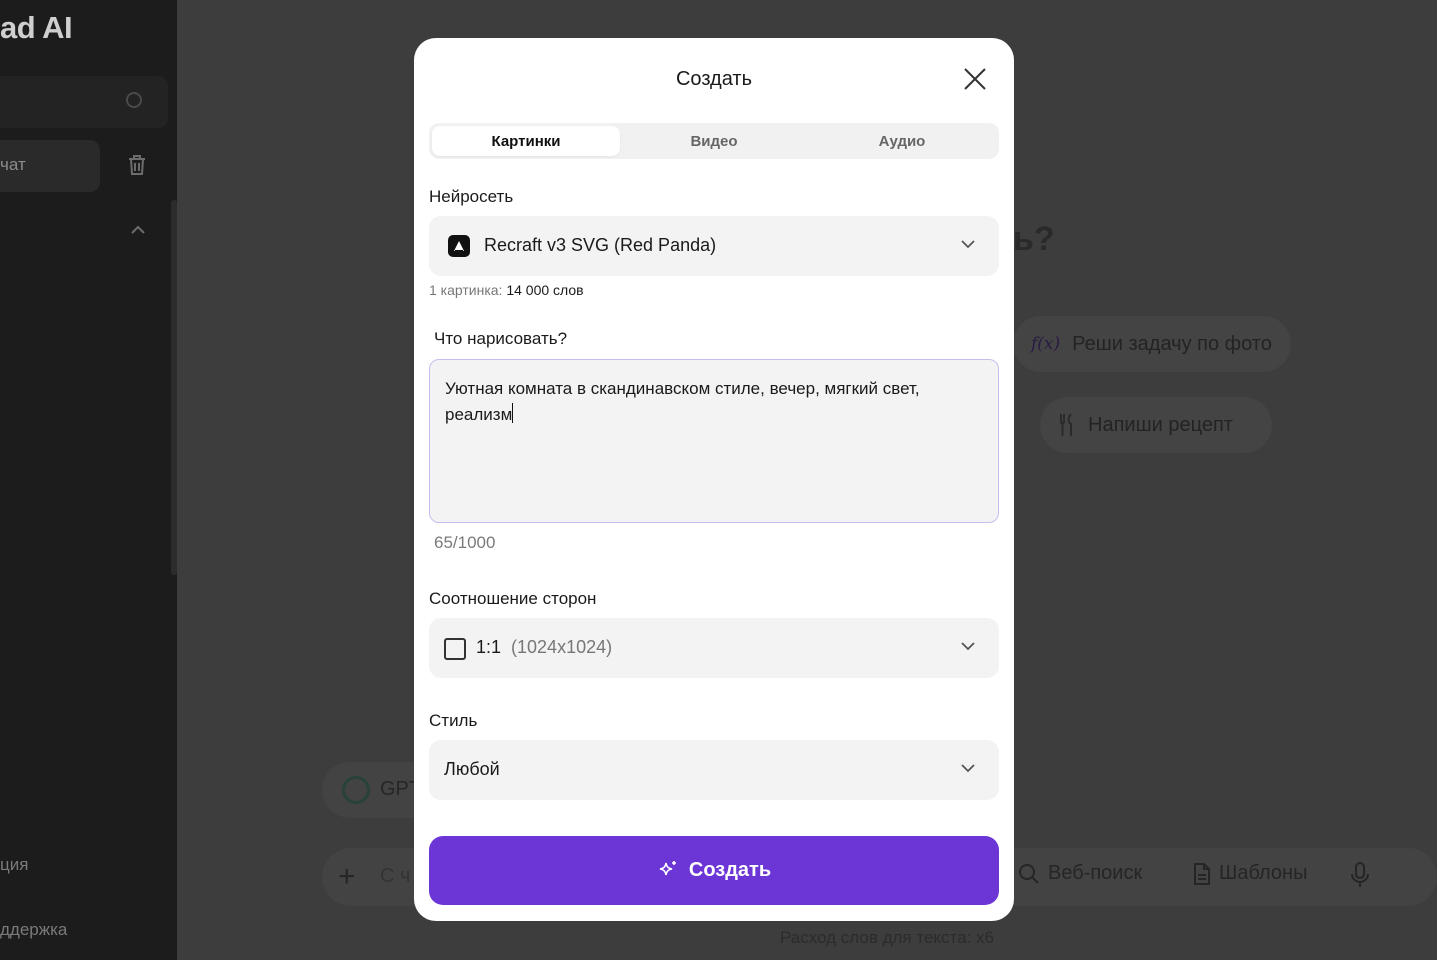 The image size is (1437, 960). Describe the element at coordinates (395, 876) in the screenshot. I see `chat-input-placeholder: С ч` at that location.